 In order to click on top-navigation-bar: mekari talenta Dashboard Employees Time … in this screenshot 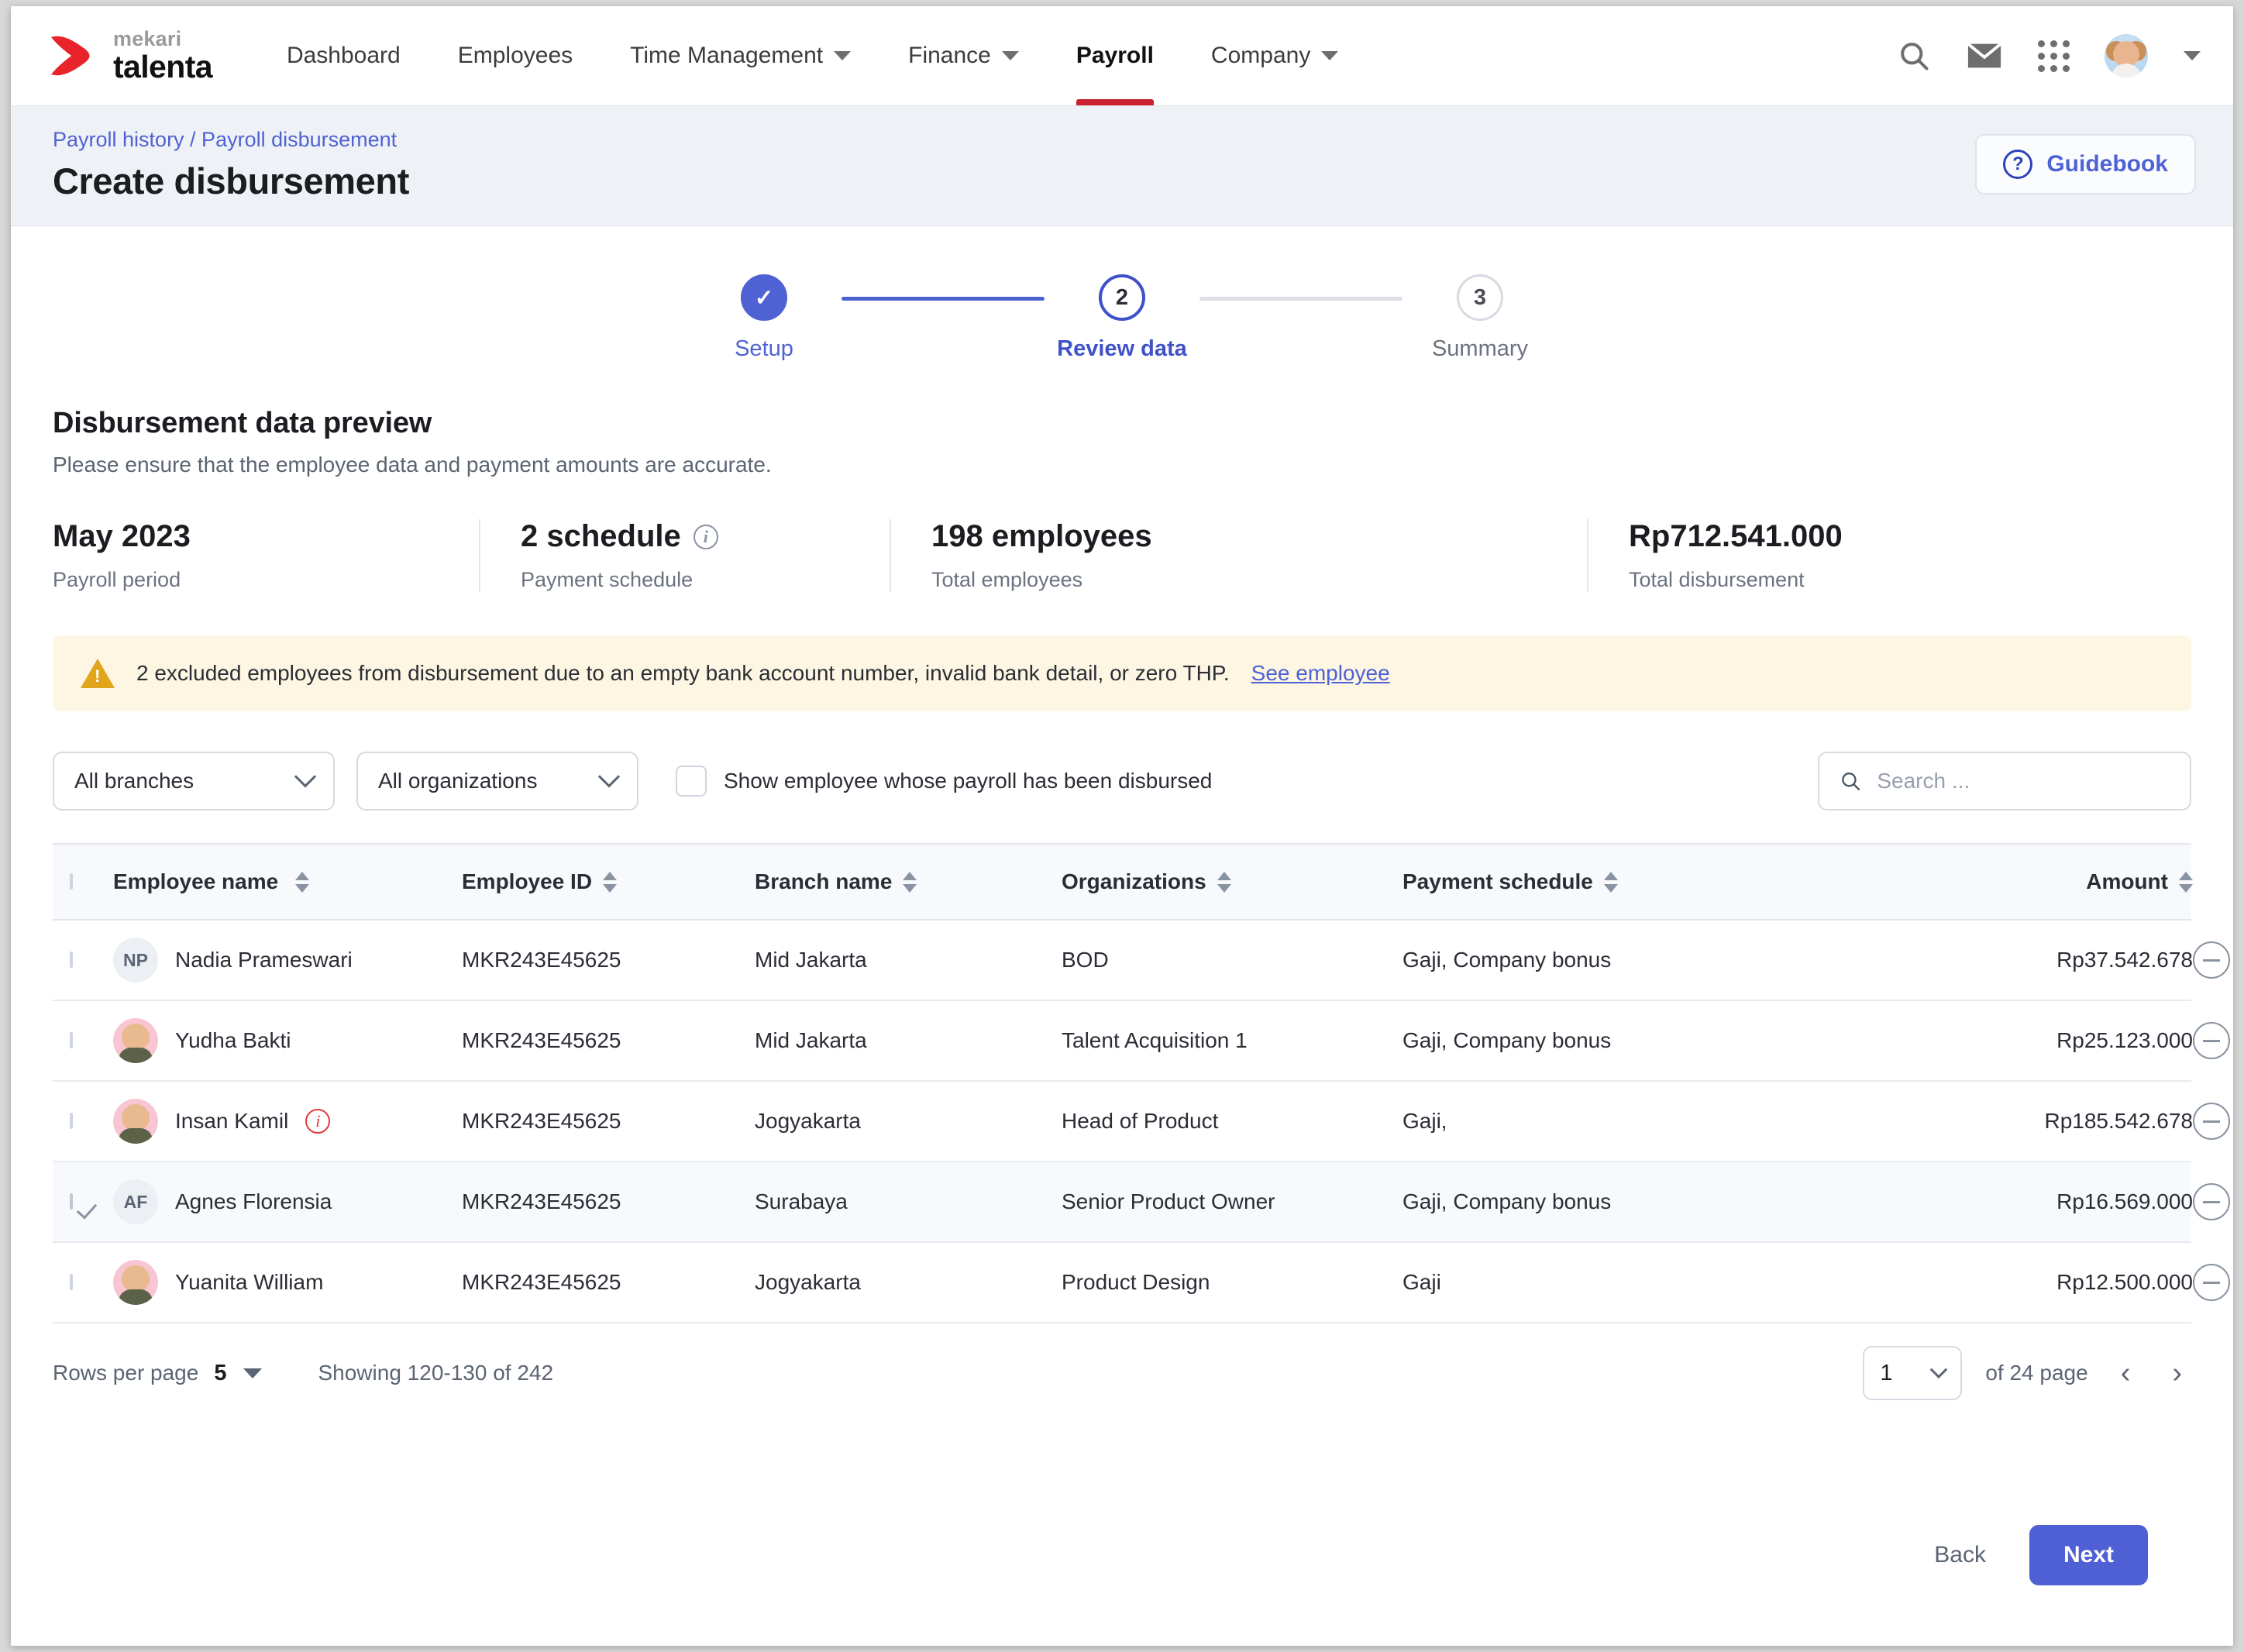, I will do `click(1122, 55)`.